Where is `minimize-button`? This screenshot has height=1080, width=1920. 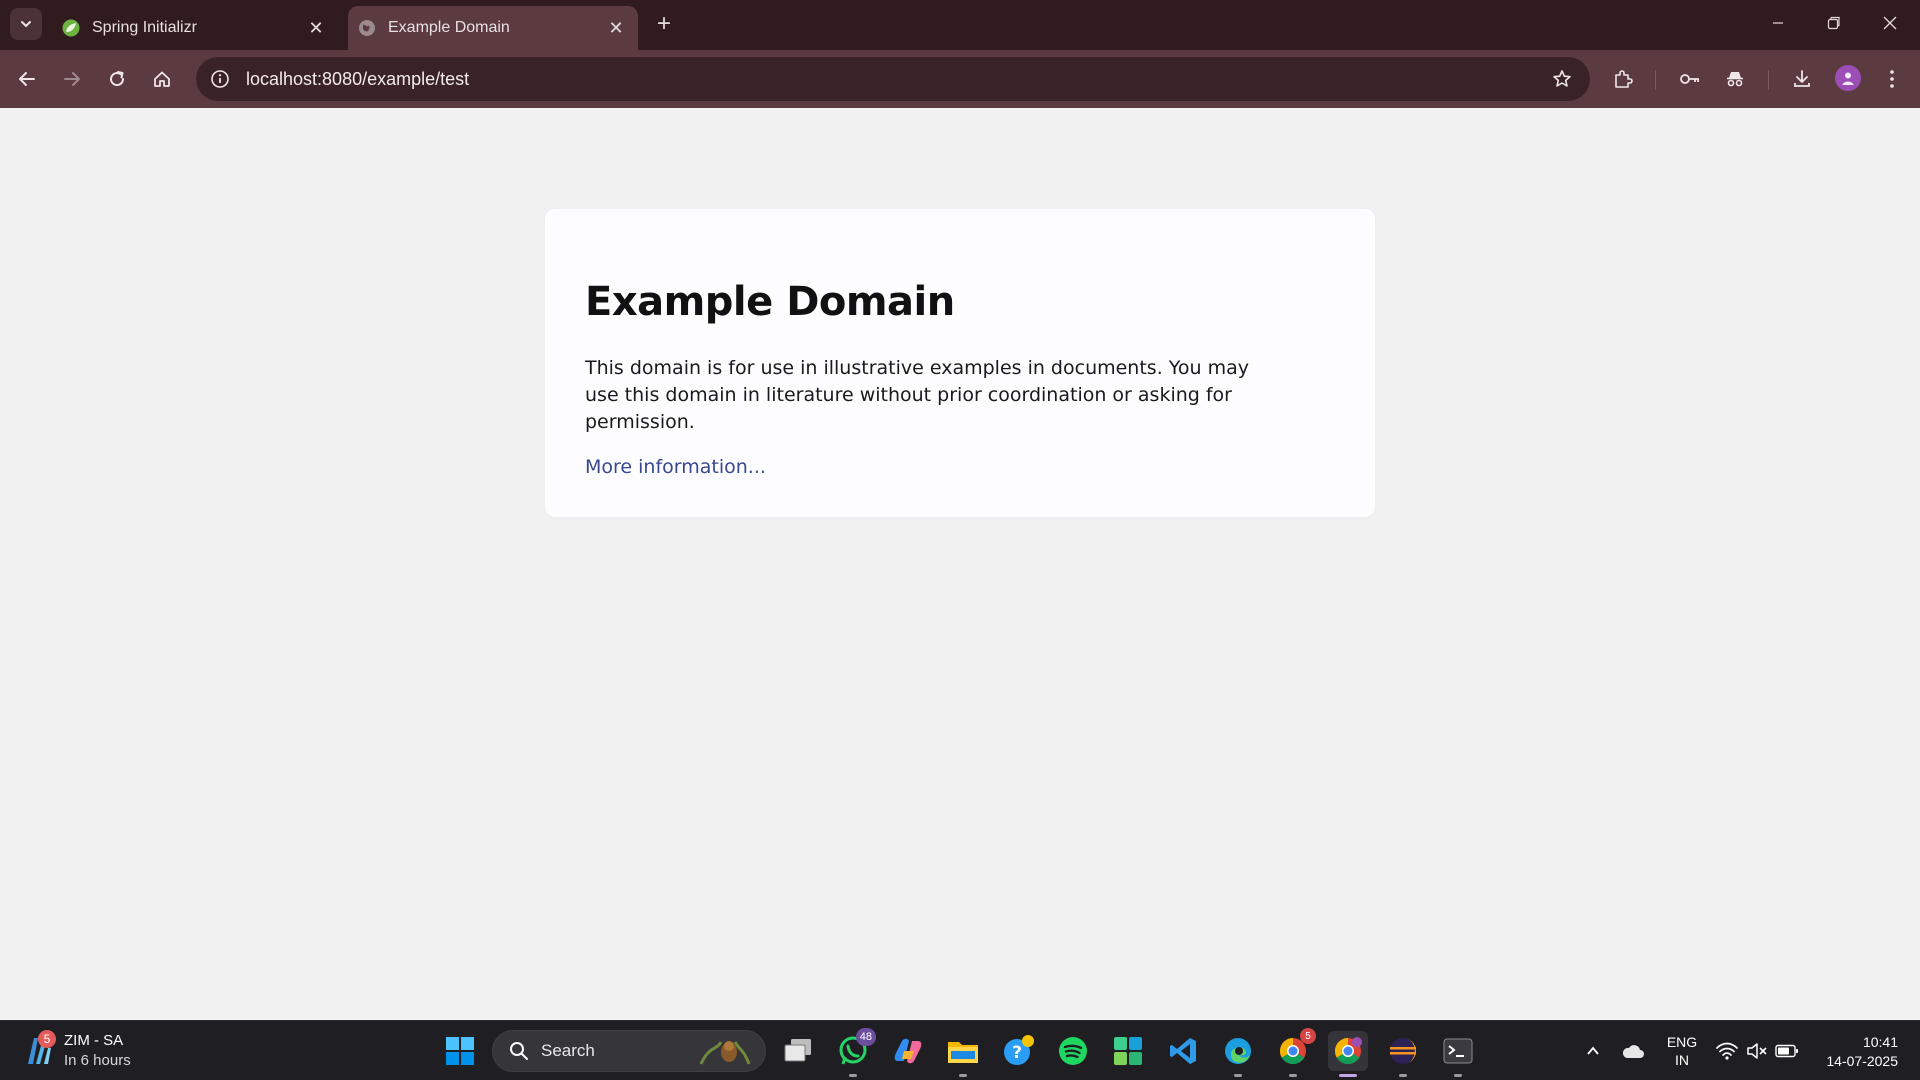 minimize-button is located at coordinates (1778, 23).